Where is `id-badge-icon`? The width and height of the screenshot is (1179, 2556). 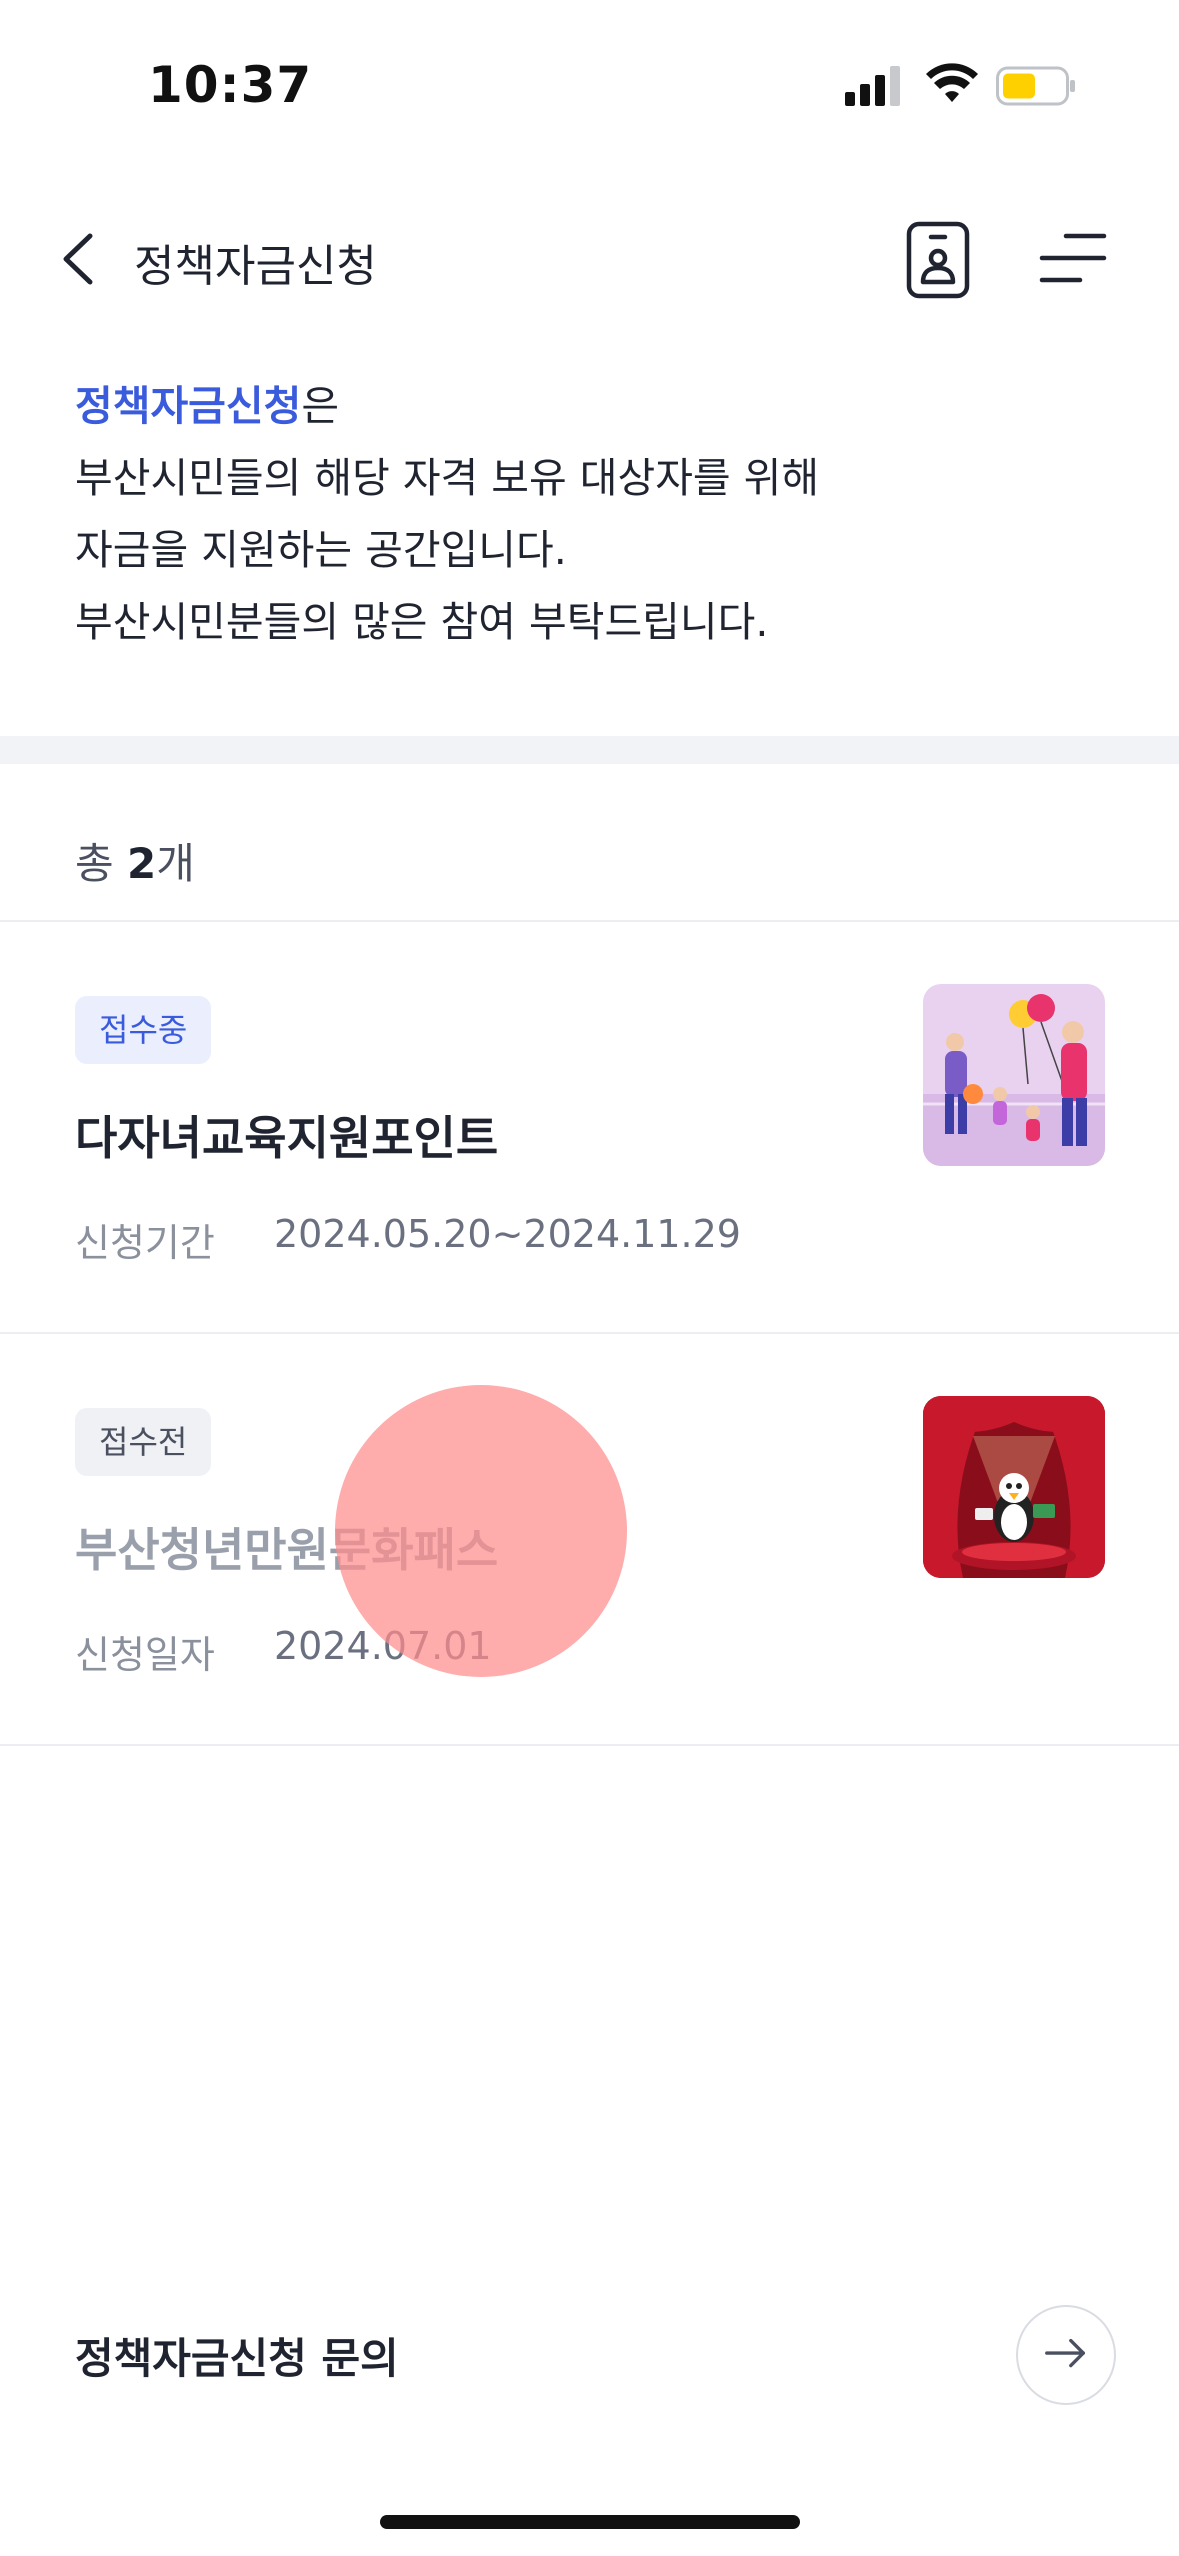 id-badge-icon is located at coordinates (938, 260).